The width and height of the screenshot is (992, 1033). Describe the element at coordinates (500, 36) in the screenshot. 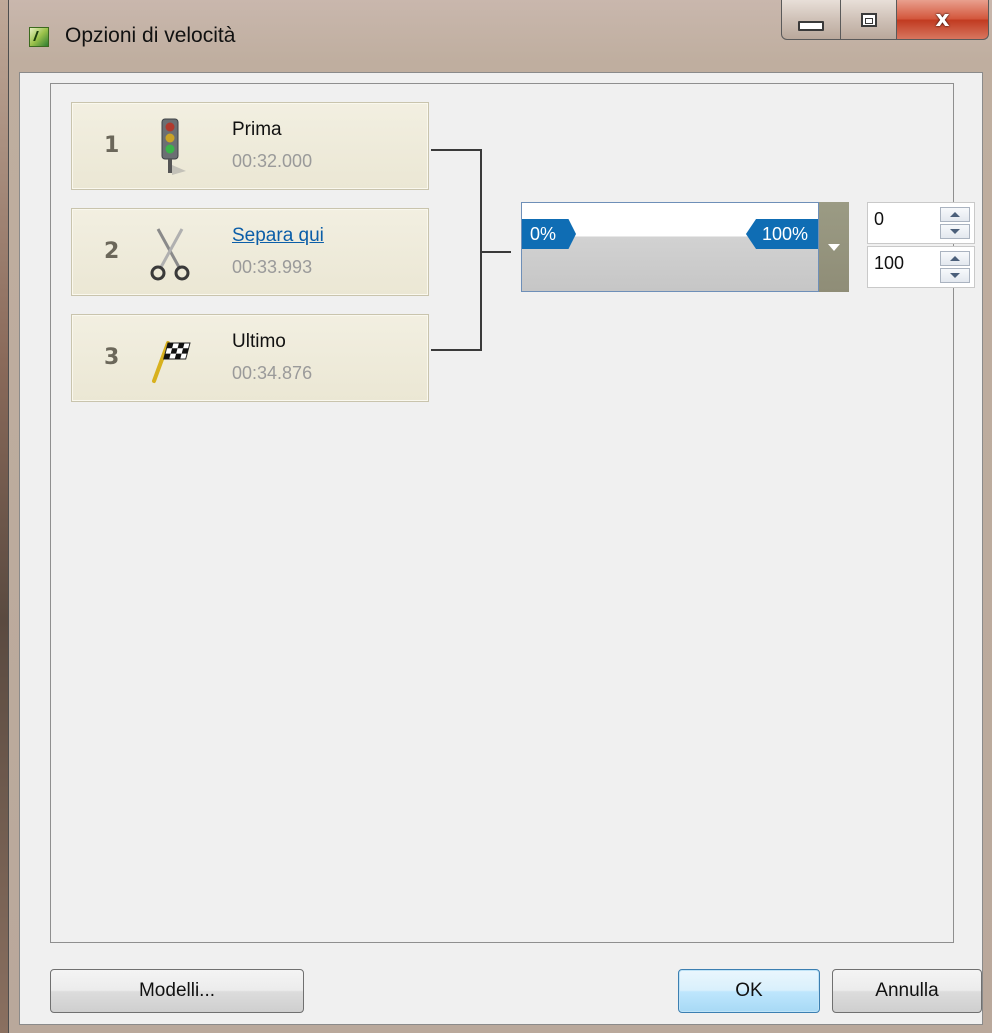

I see `title-bar: Opzioni di velocità x` at that location.